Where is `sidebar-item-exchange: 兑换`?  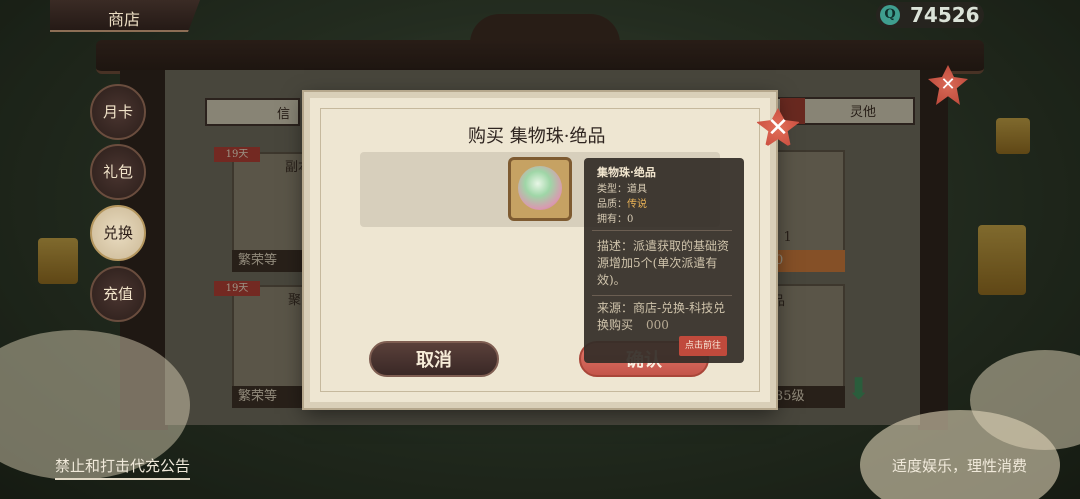 sidebar-item-exchange: 兑换 is located at coordinates (118, 233).